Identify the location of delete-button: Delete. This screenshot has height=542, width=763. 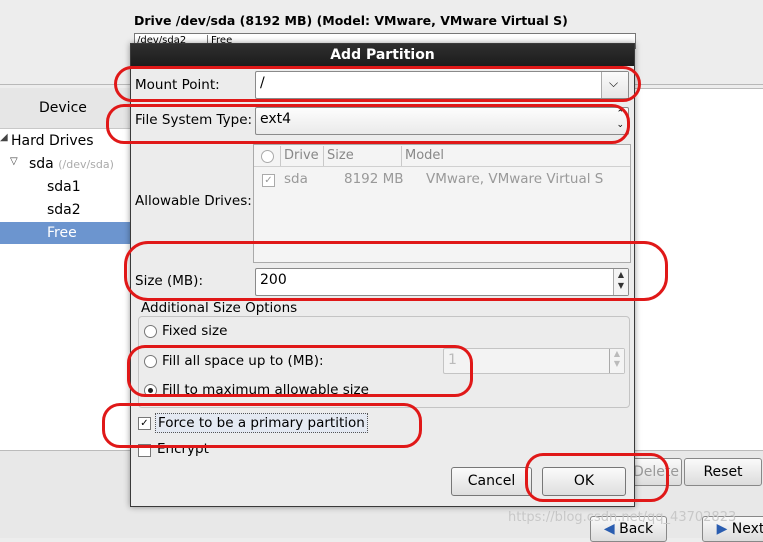
(656, 472).